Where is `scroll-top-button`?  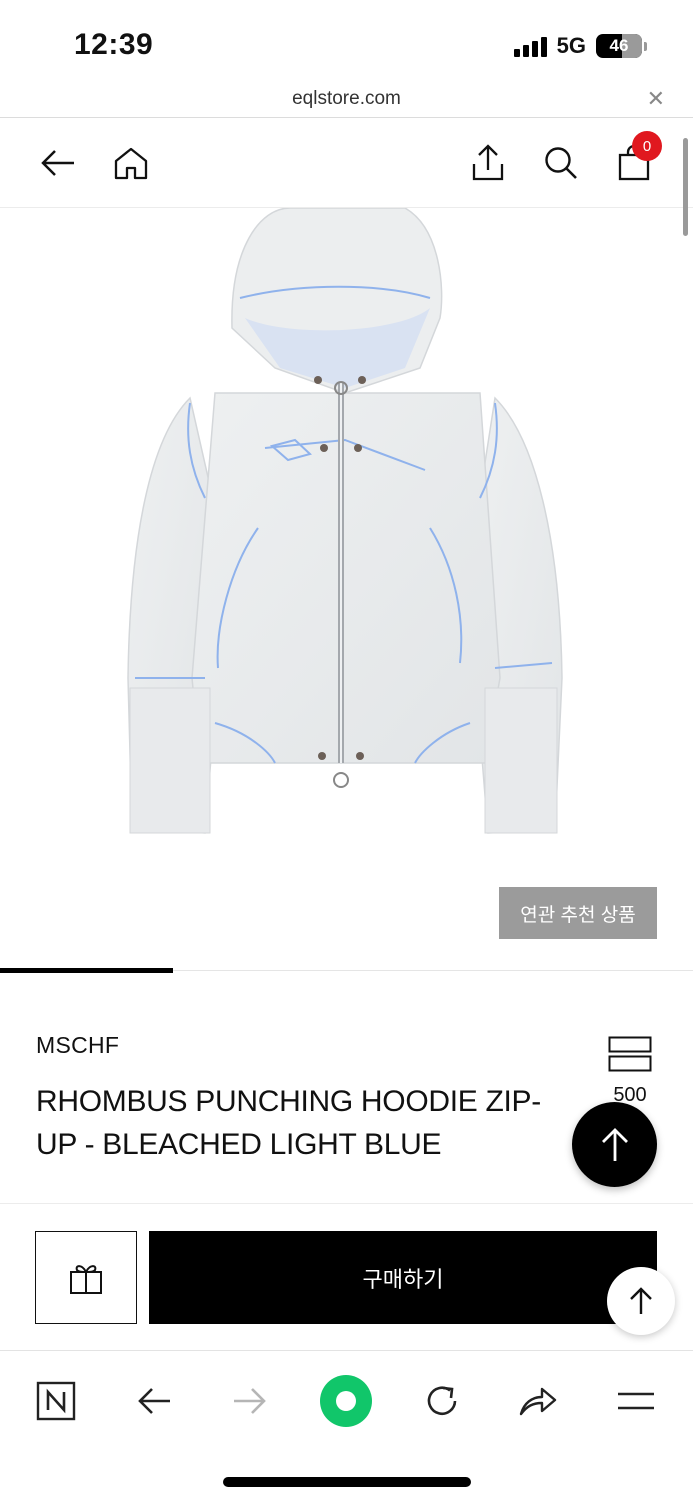
scroll-top-button is located at coordinates (614, 1144).